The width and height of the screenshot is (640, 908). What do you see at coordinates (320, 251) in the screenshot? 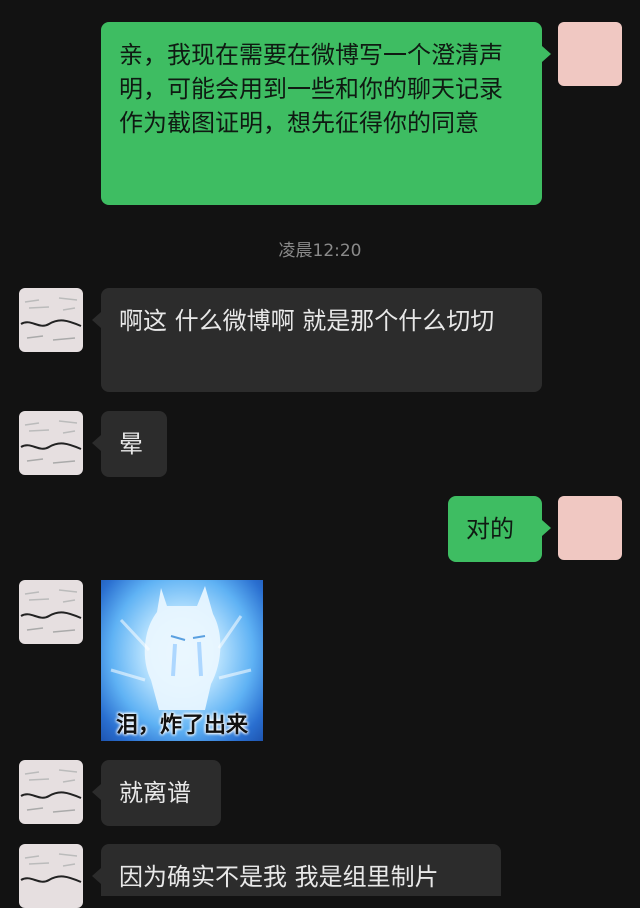
I see `message-timestamp: 凌晨12:20` at bounding box center [320, 251].